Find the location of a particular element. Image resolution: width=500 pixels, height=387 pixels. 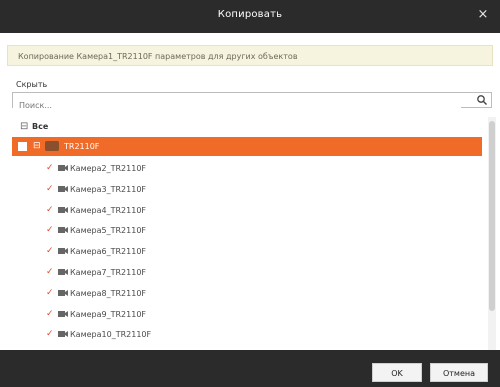

device-checkbox is located at coordinates (22, 146).